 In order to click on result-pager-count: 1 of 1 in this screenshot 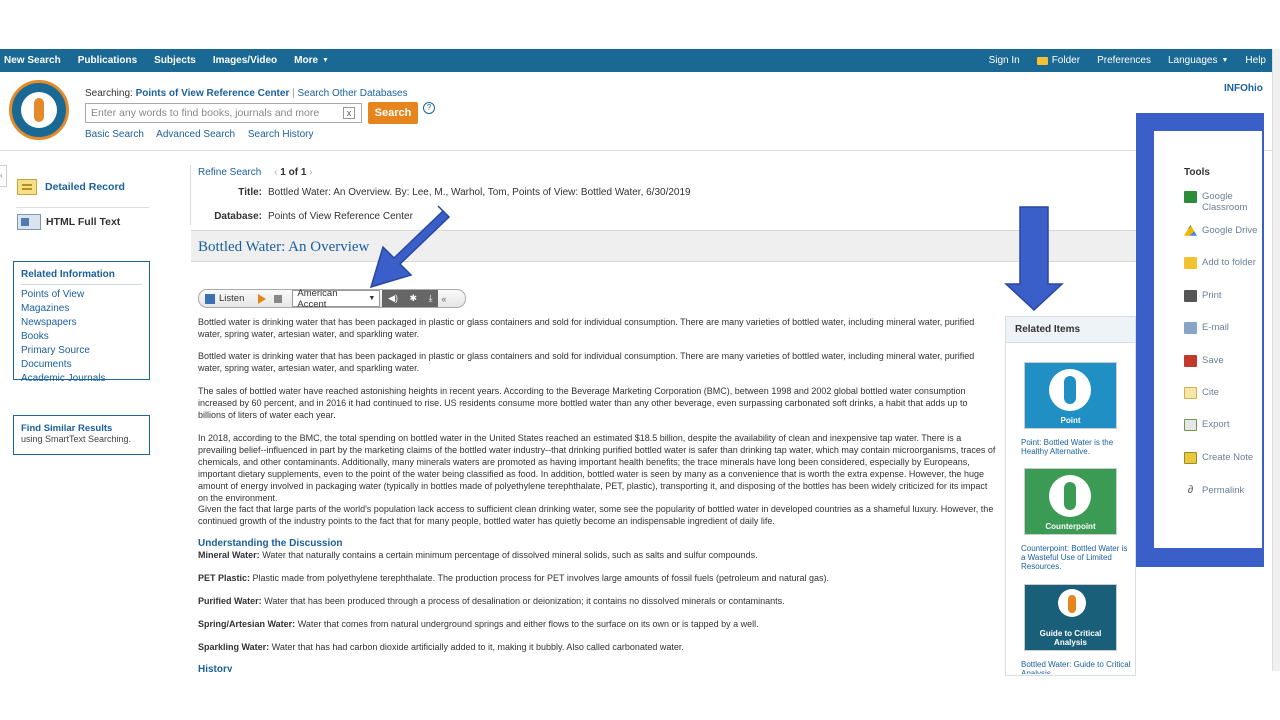, I will do `click(293, 172)`.